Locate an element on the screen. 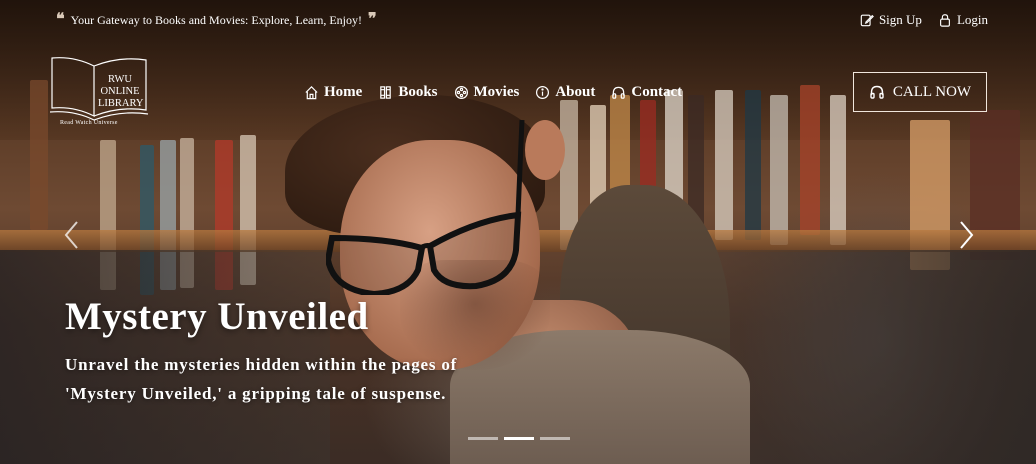 This screenshot has width=1036, height=464. nav-label-books: Books is located at coordinates (418, 92).